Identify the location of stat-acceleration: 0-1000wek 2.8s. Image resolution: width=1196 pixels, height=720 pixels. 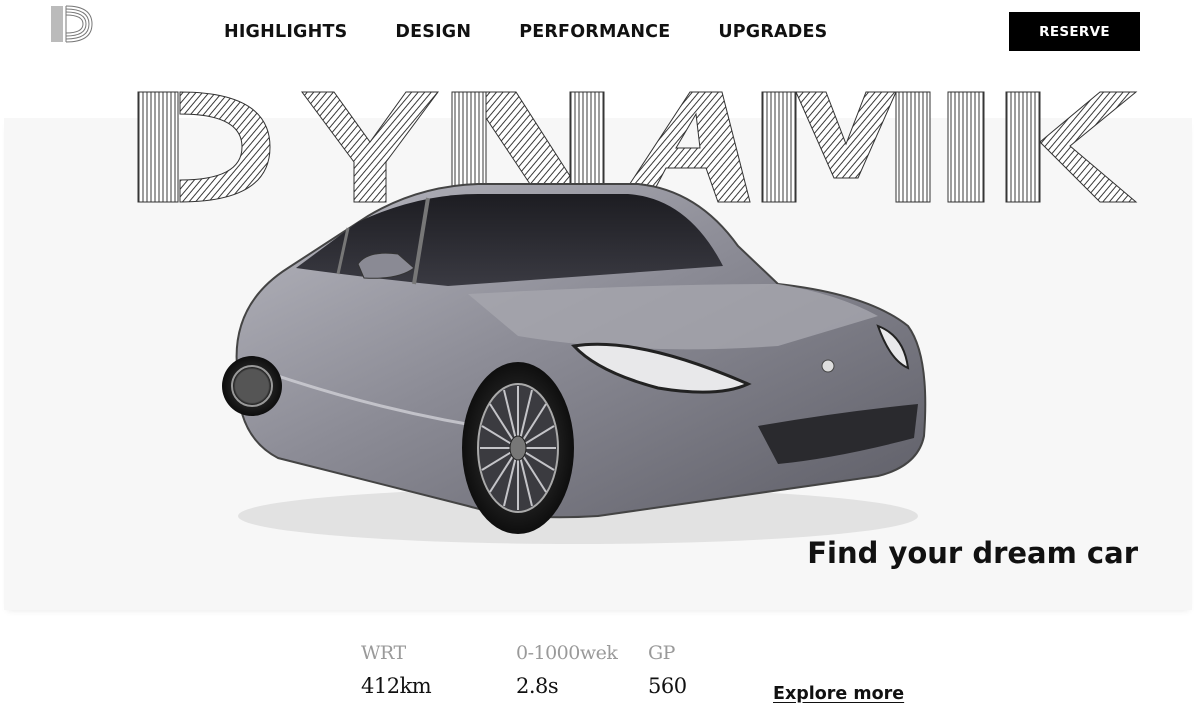
(567, 670).